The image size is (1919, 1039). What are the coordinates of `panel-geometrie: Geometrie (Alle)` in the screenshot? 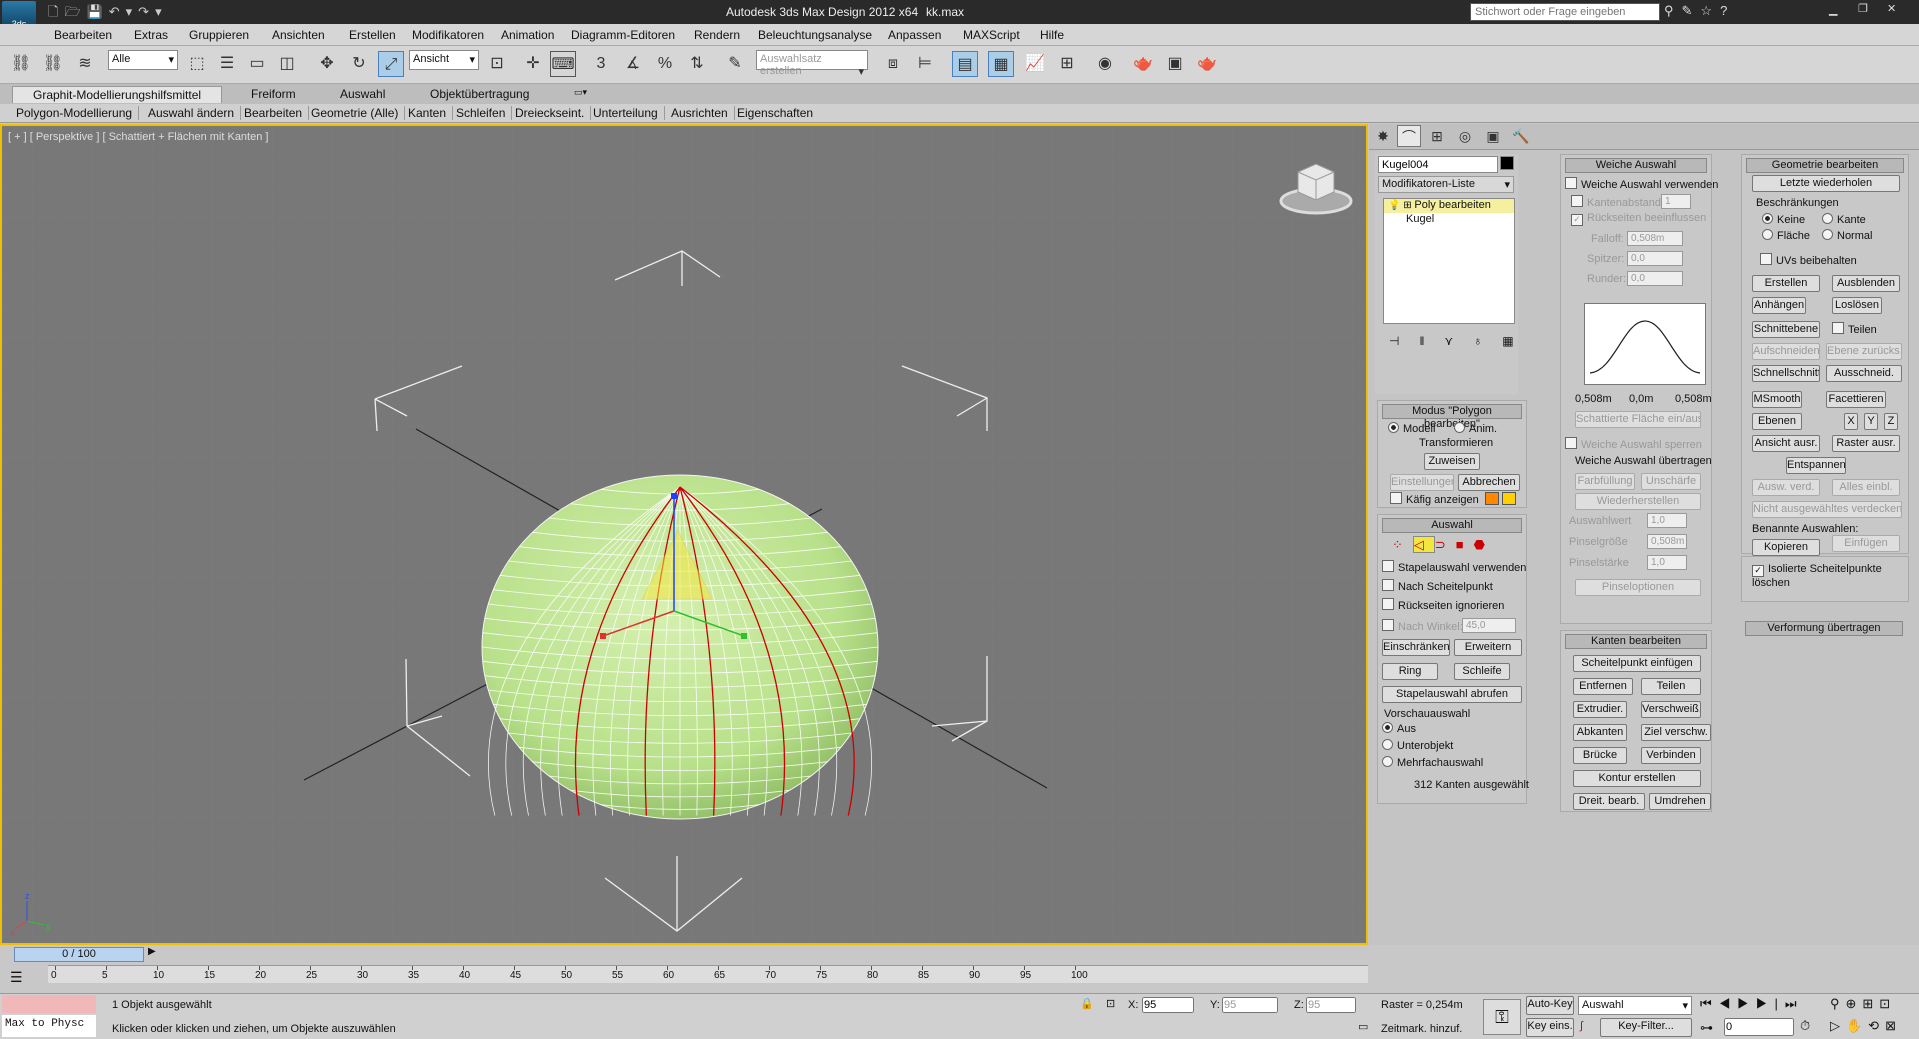 It's located at (358, 113).